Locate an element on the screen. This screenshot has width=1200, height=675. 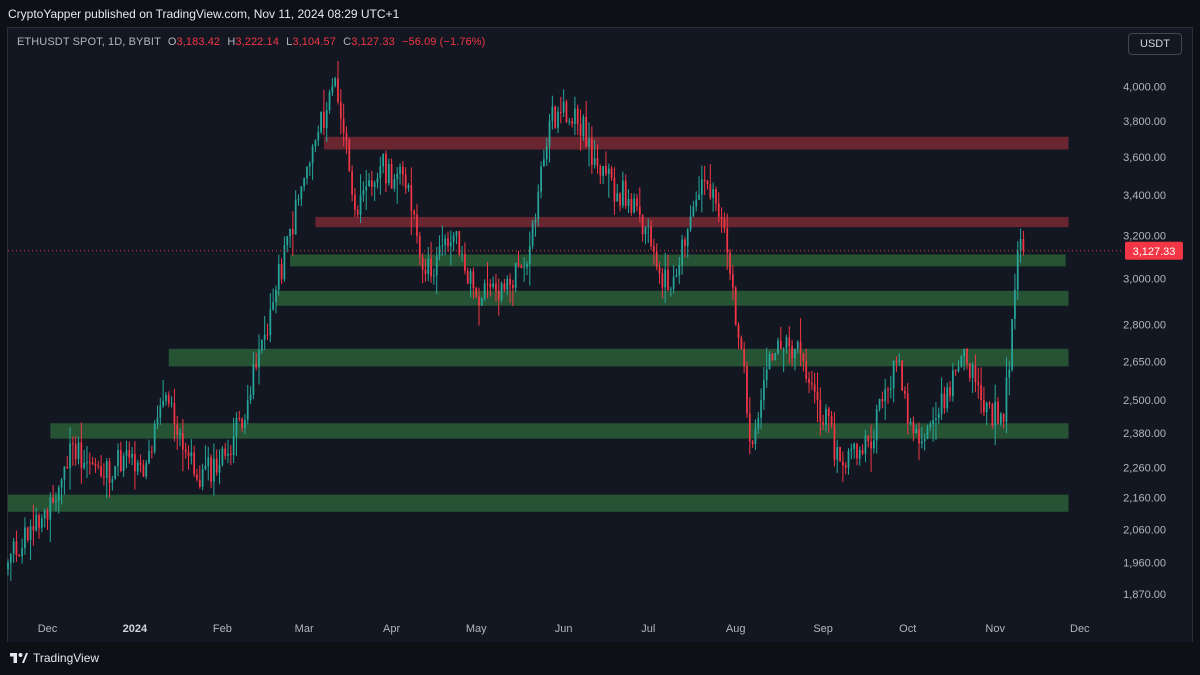
low-value: 3,104.57 is located at coordinates (314, 42).